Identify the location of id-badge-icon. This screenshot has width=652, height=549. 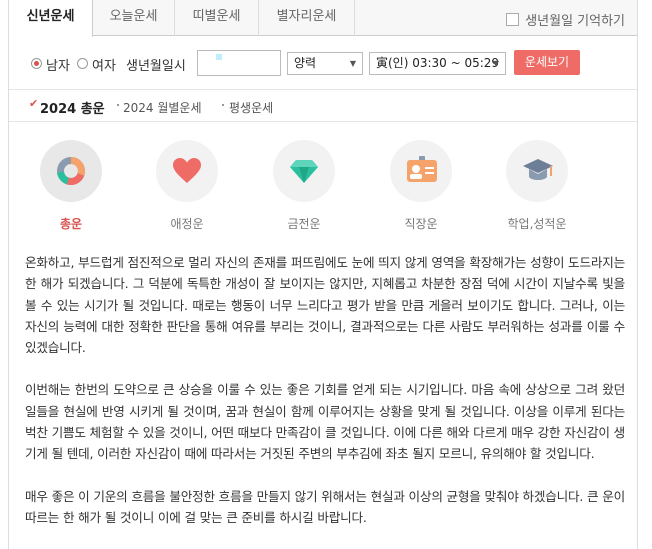
(422, 169).